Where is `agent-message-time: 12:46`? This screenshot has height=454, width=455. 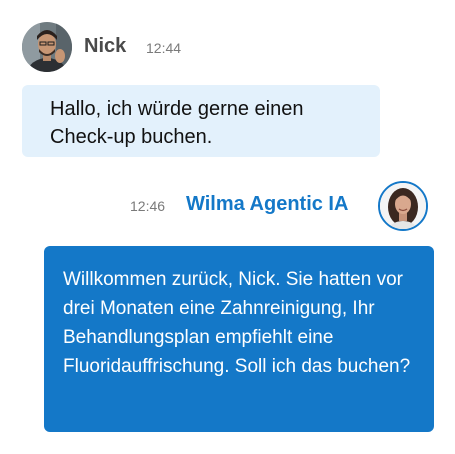 agent-message-time: 12:46 is located at coordinates (148, 206).